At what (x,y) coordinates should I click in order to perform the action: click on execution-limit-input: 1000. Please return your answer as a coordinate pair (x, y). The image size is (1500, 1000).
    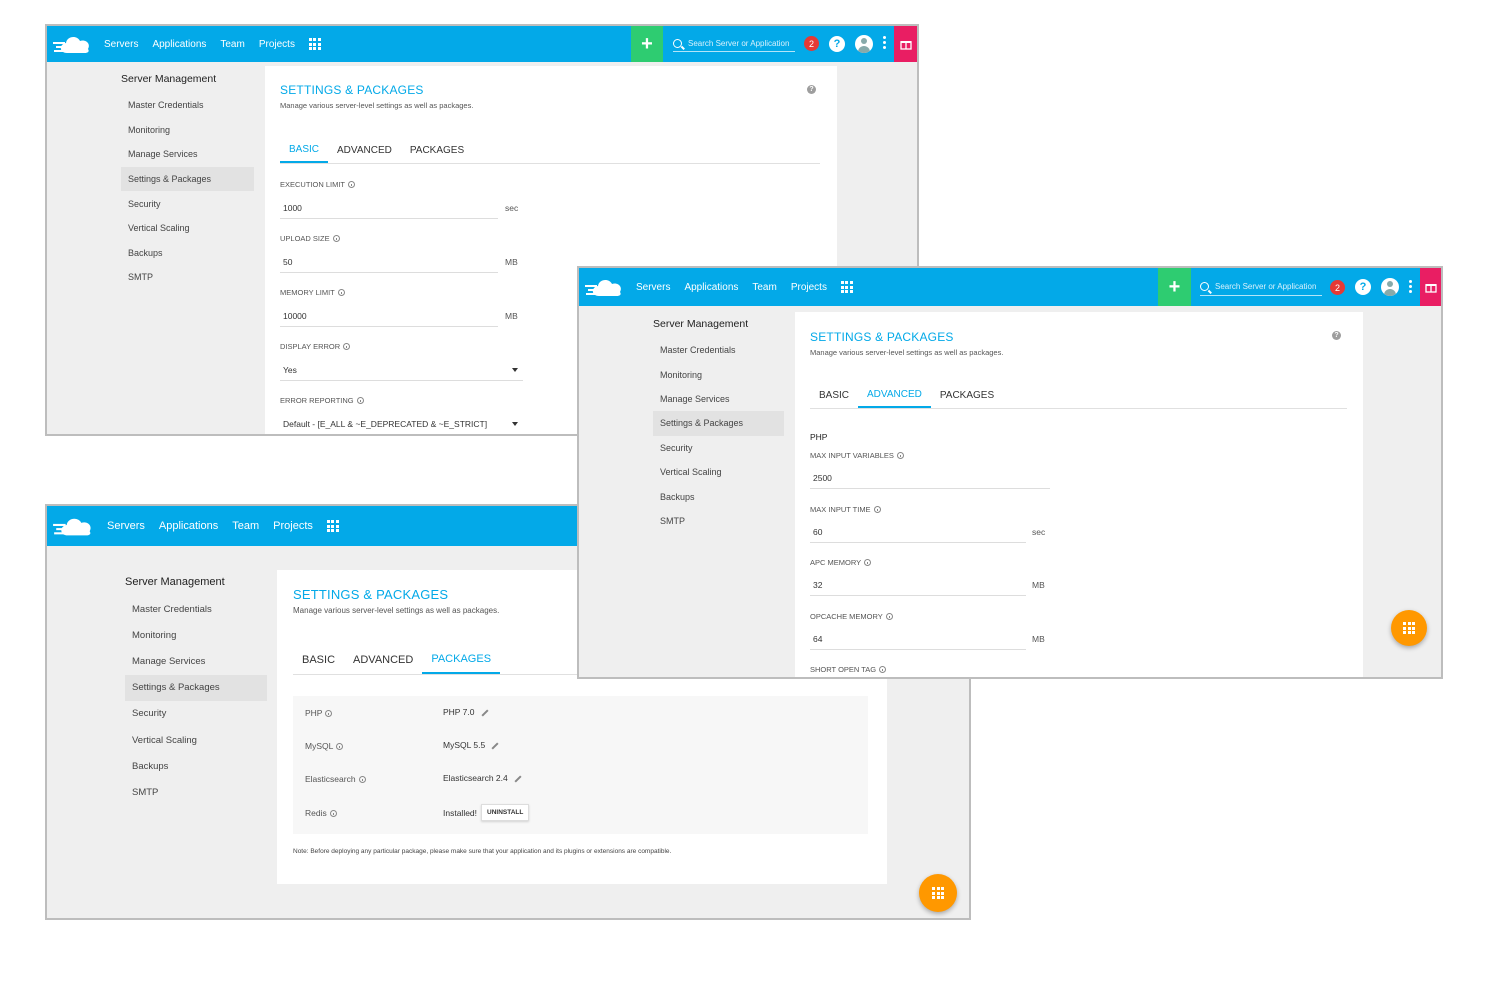
    Looking at the image, I should click on (389, 208).